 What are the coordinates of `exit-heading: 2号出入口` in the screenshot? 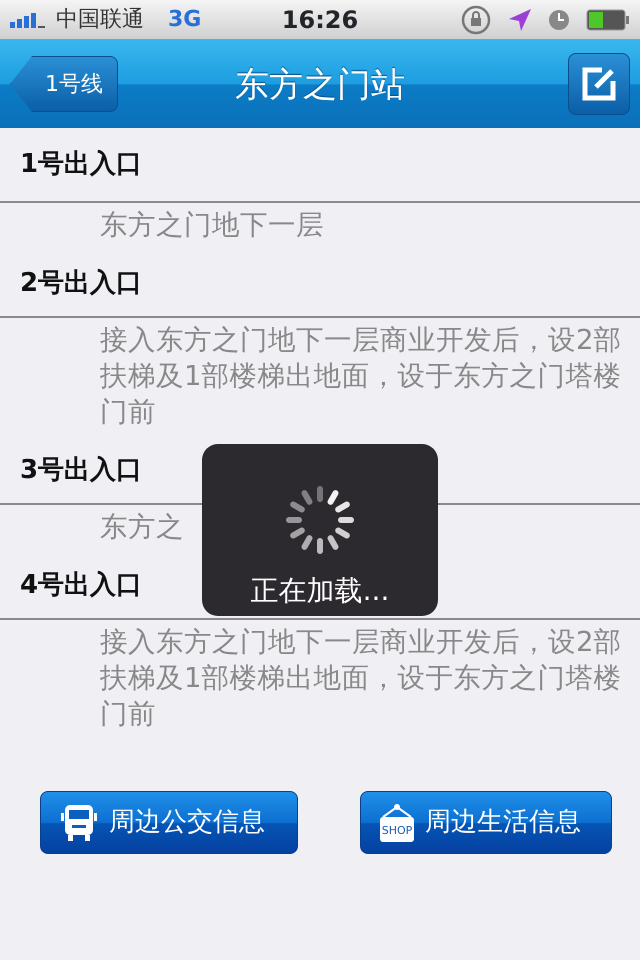 It's located at (320, 284).